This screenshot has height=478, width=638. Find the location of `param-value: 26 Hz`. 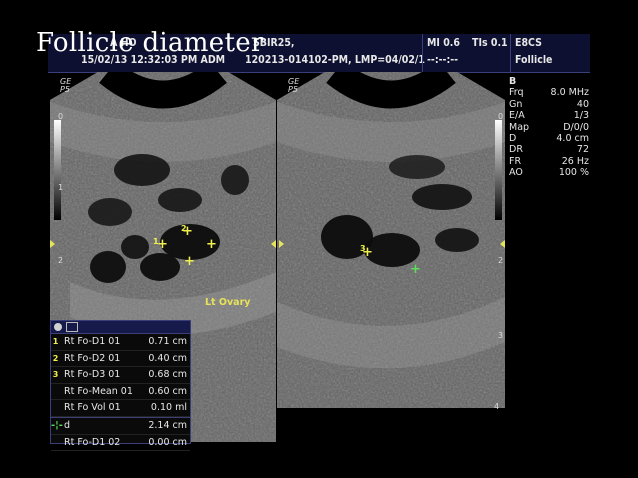

param-value: 26 Hz is located at coordinates (575, 161).